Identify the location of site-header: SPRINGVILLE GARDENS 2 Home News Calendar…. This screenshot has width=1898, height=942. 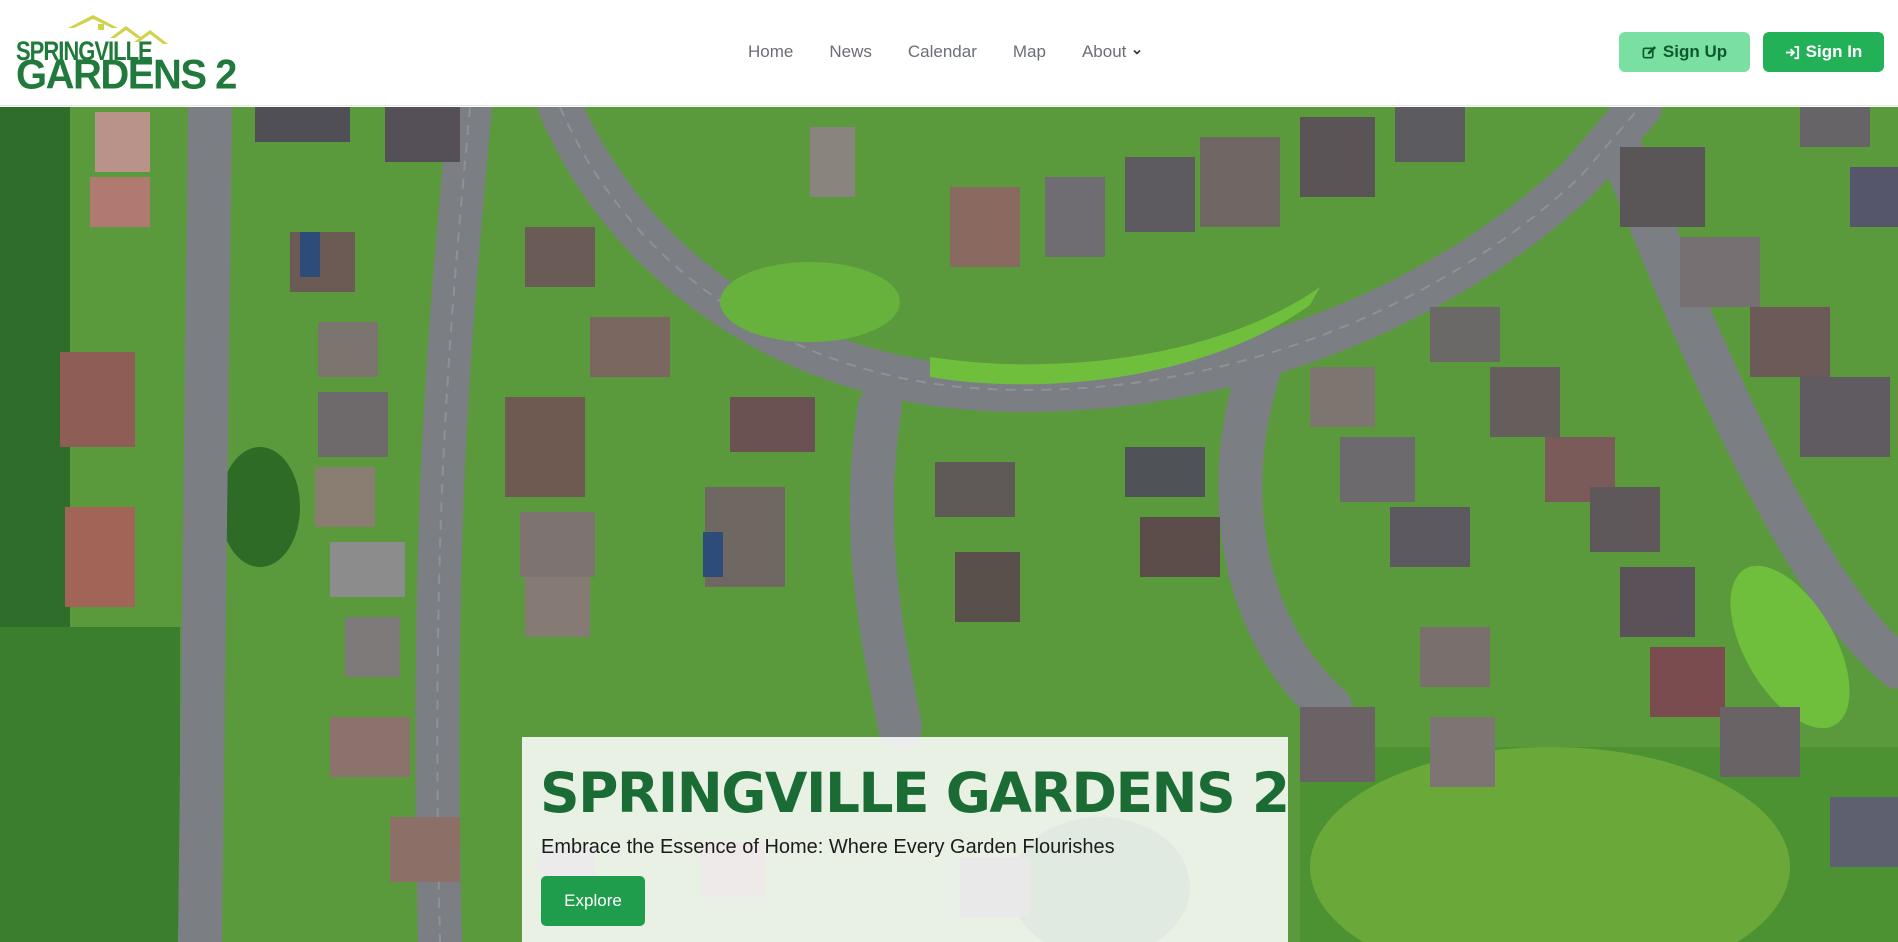
(949, 53).